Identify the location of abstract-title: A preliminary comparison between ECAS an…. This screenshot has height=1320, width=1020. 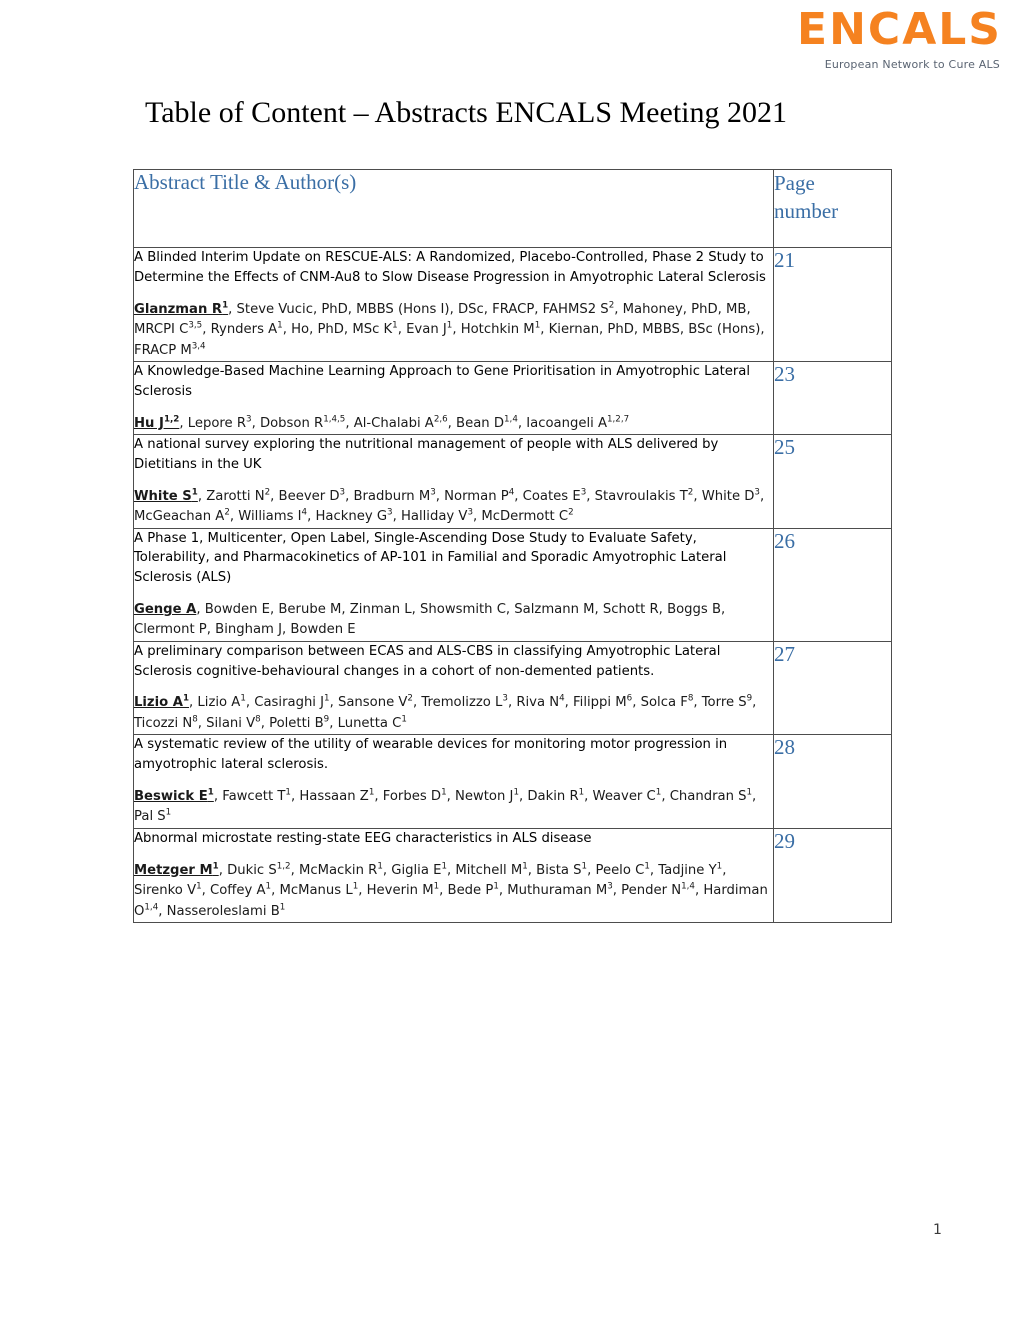
(427, 661).